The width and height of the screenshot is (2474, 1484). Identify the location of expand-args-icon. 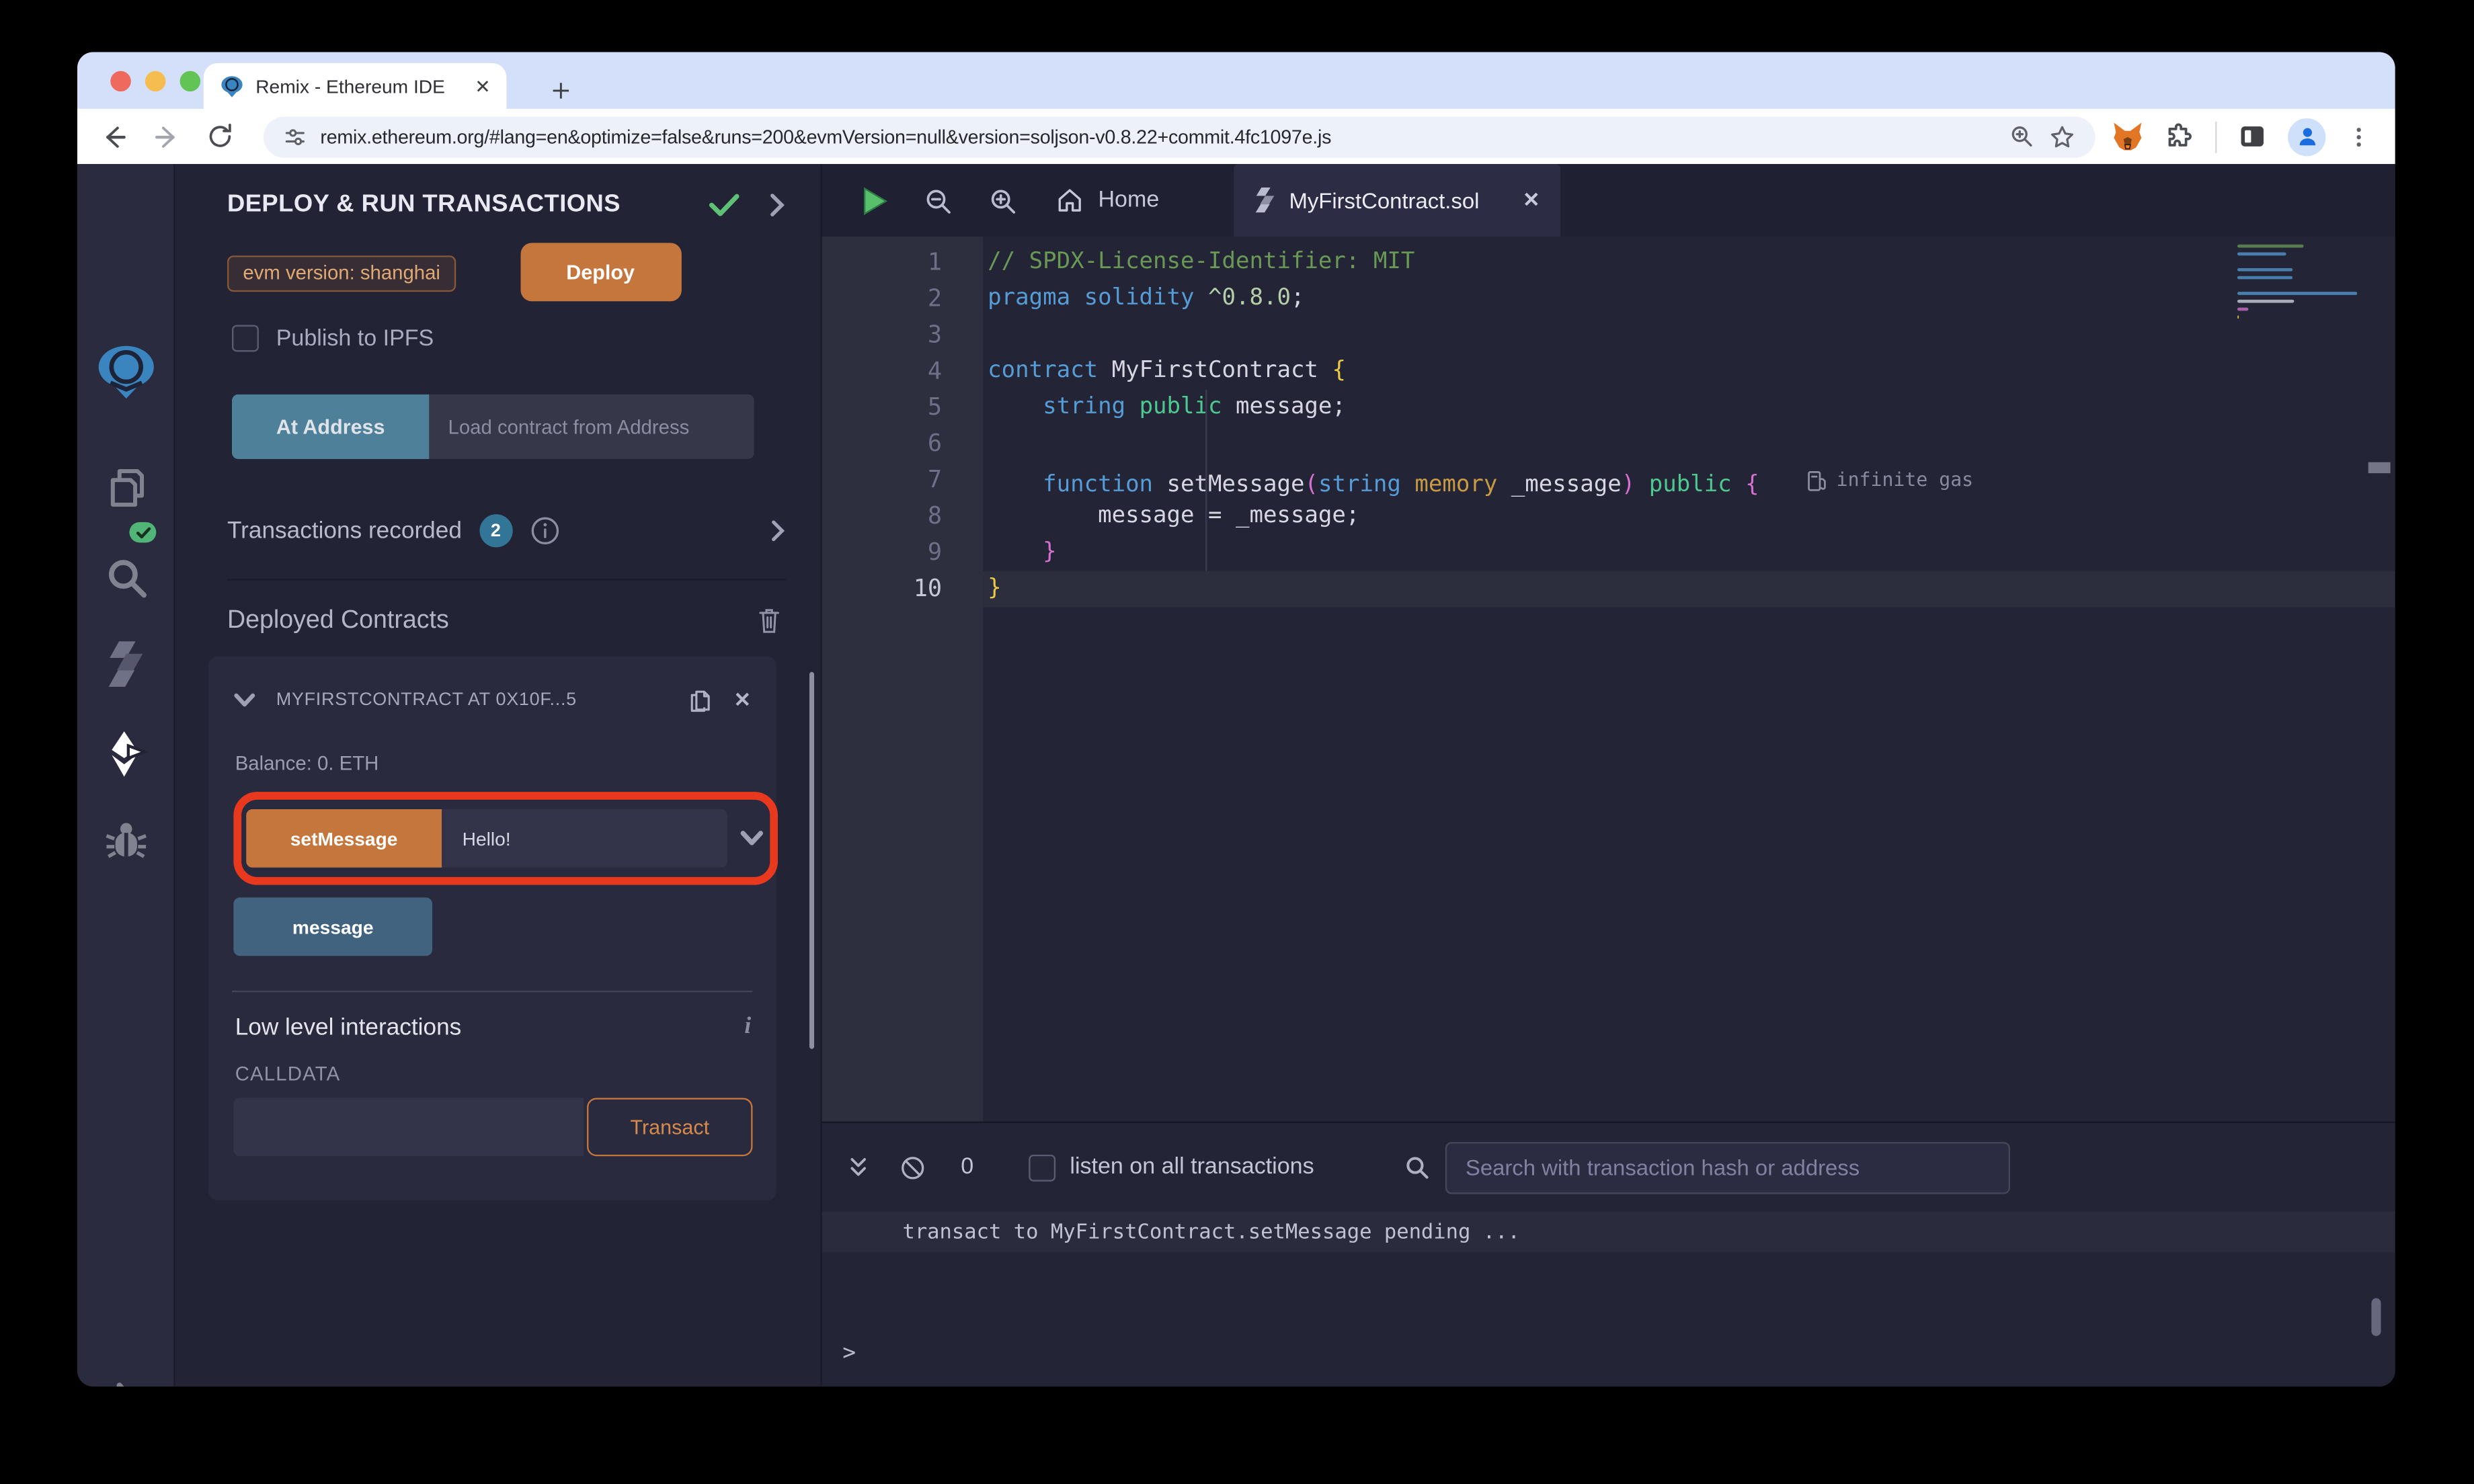
(752, 838).